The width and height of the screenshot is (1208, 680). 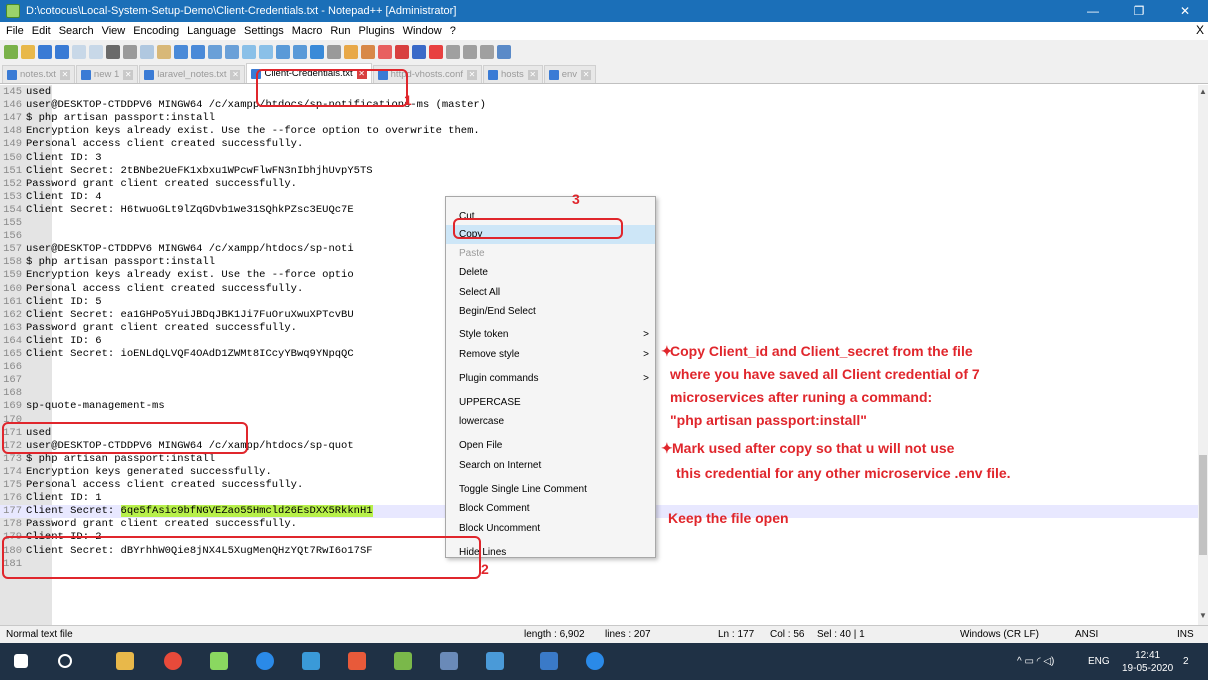 What do you see at coordinates (599, 118) in the screenshot?
I see `editor-line: 147 $ php artisan passport:install` at bounding box center [599, 118].